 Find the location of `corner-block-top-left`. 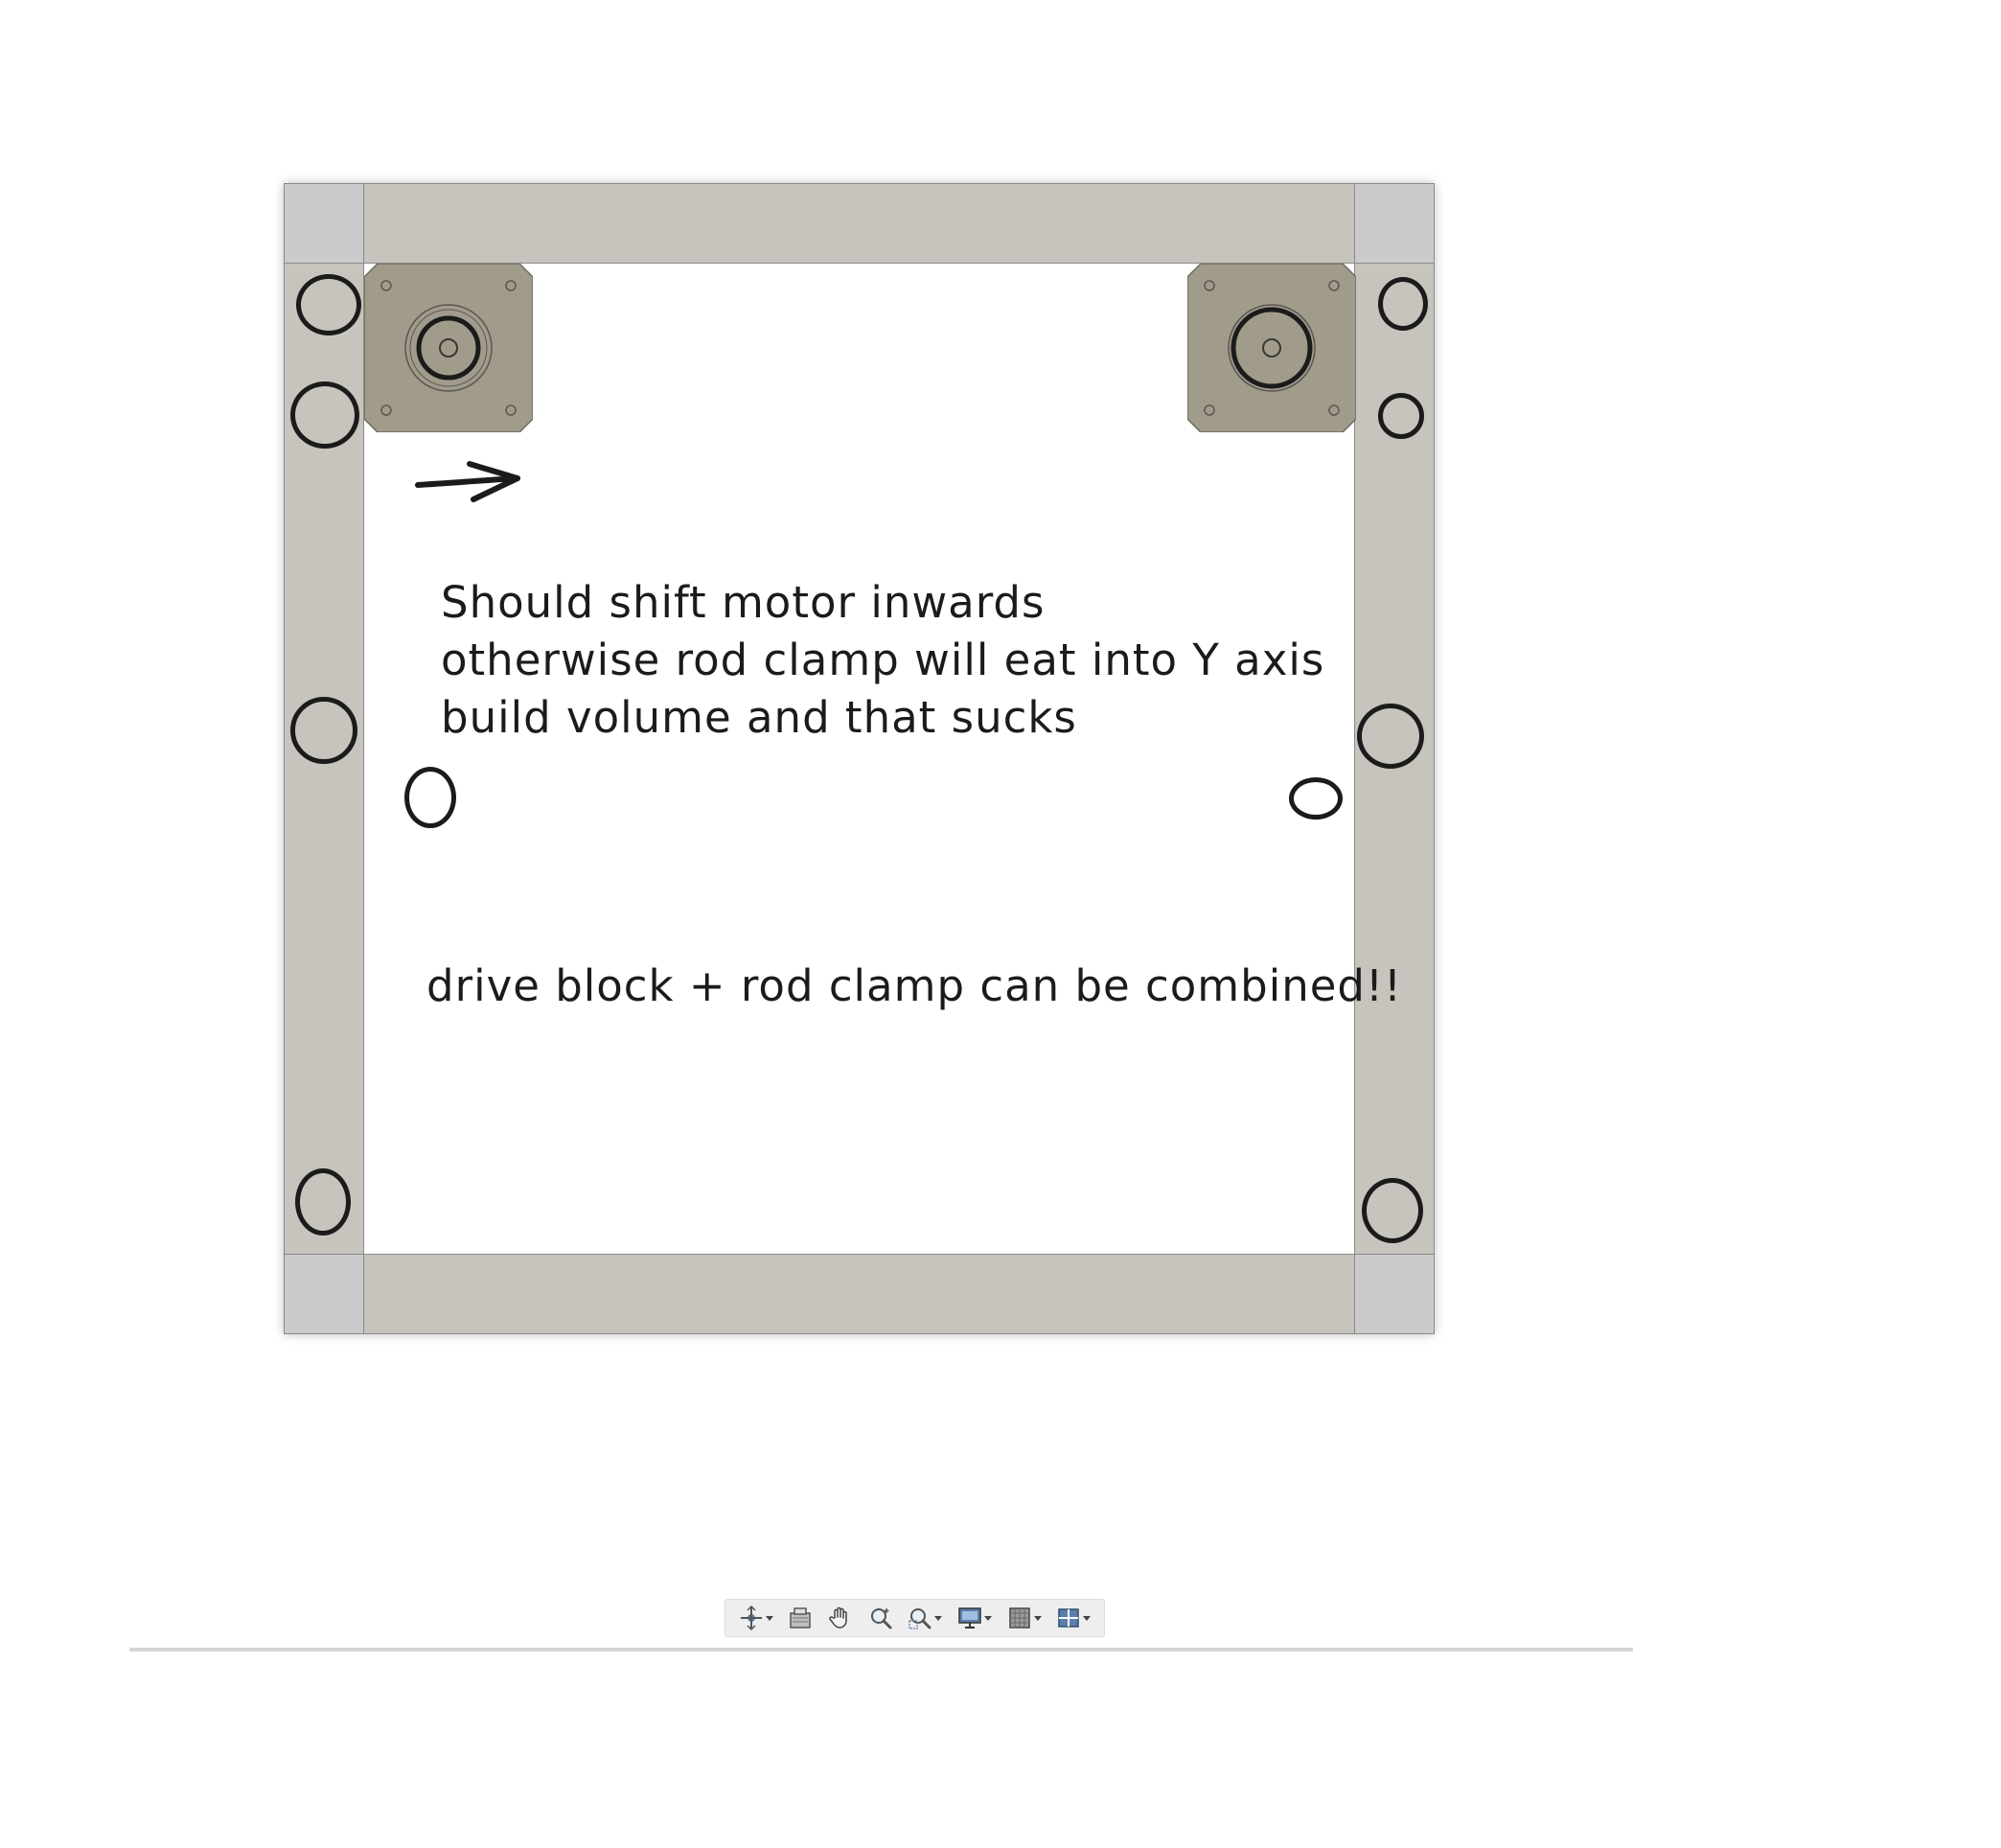

corner-block-top-left is located at coordinates (324, 224).